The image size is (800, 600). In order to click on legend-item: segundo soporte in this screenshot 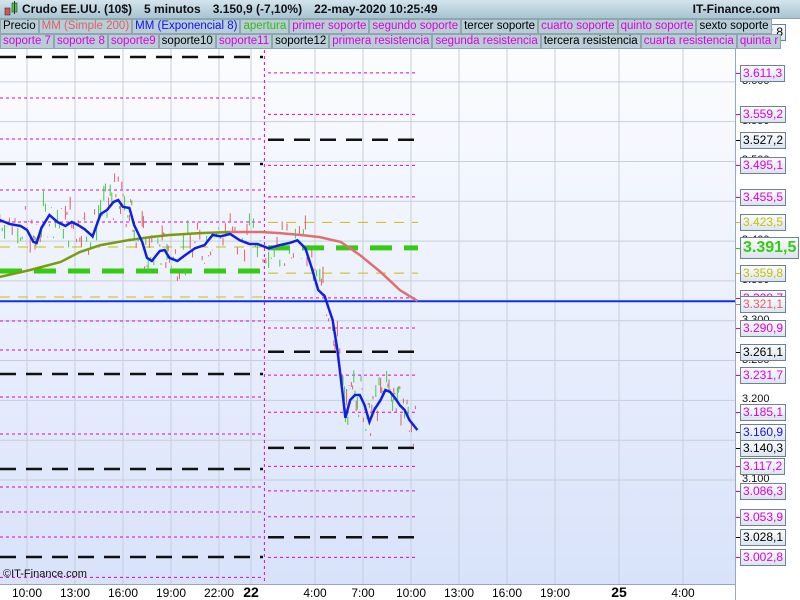, I will do `click(415, 26)`.